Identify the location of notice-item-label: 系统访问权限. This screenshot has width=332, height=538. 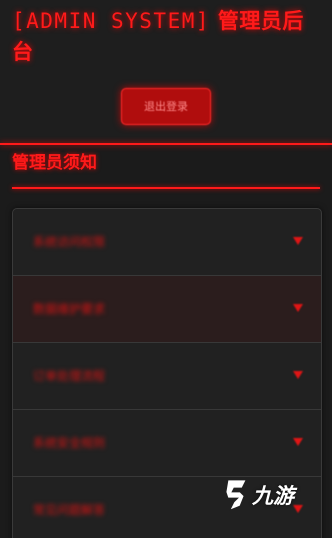
(69, 242).